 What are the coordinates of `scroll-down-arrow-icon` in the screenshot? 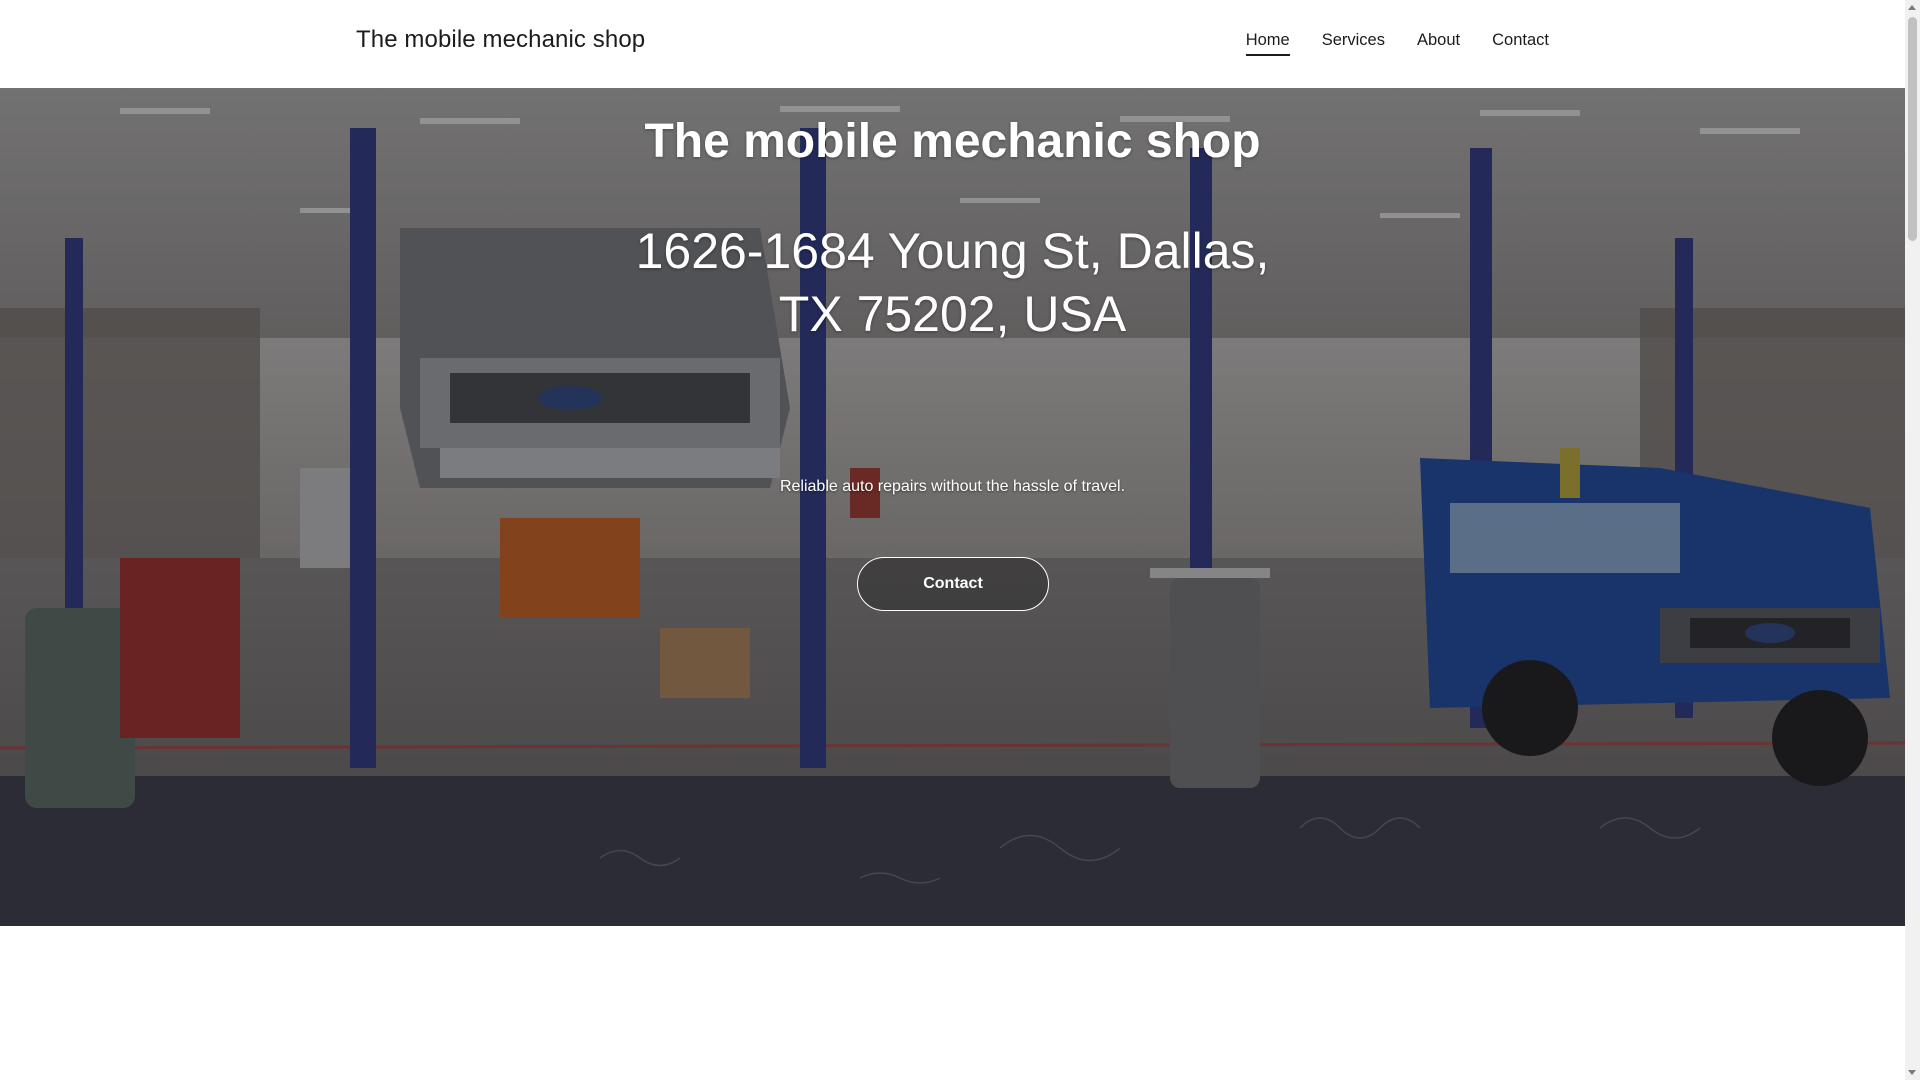 It's located at (1912, 1072).